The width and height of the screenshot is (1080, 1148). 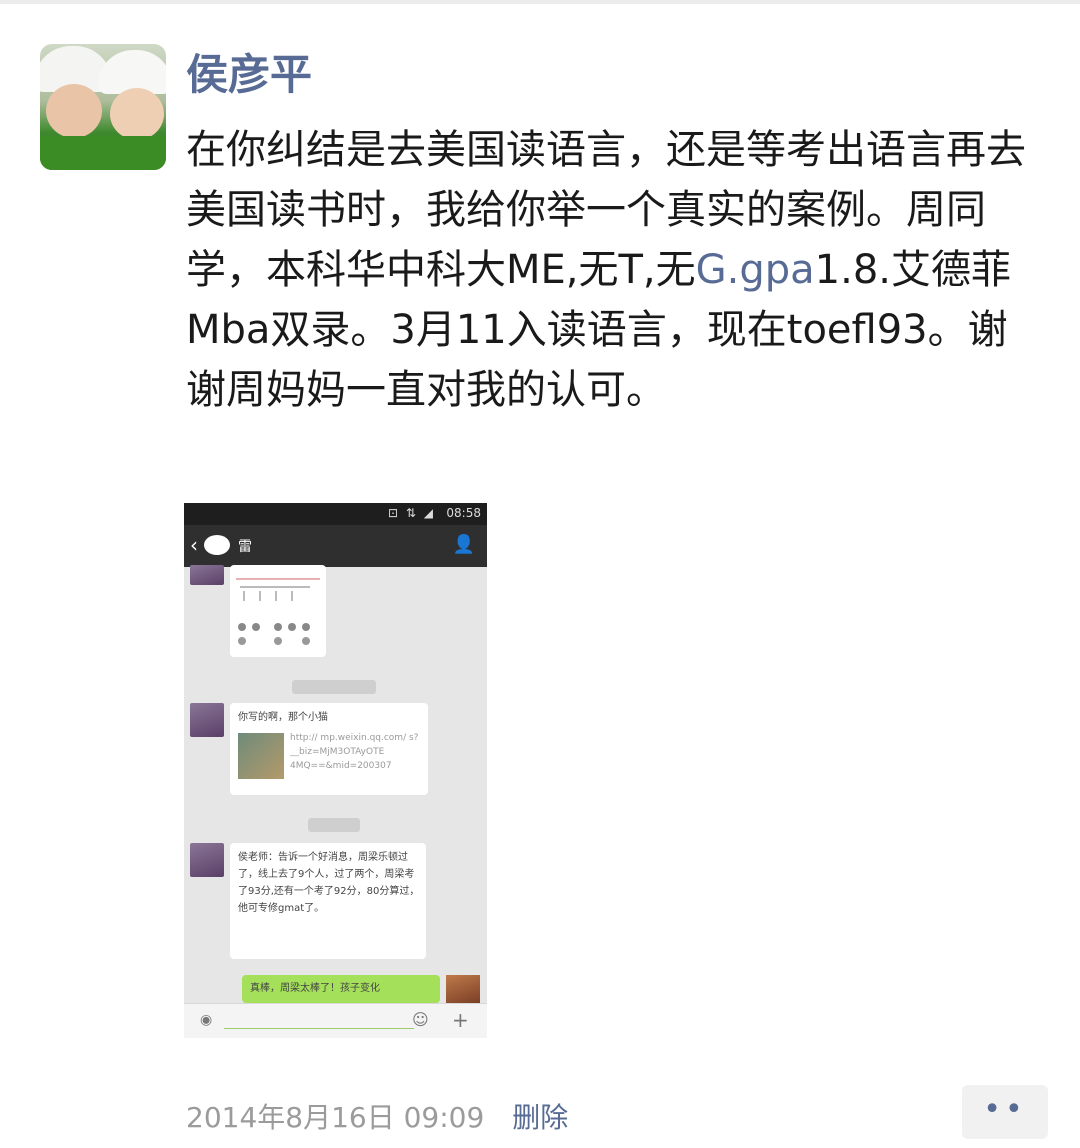 I want to click on table-thumbnail, so click(x=278, y=611).